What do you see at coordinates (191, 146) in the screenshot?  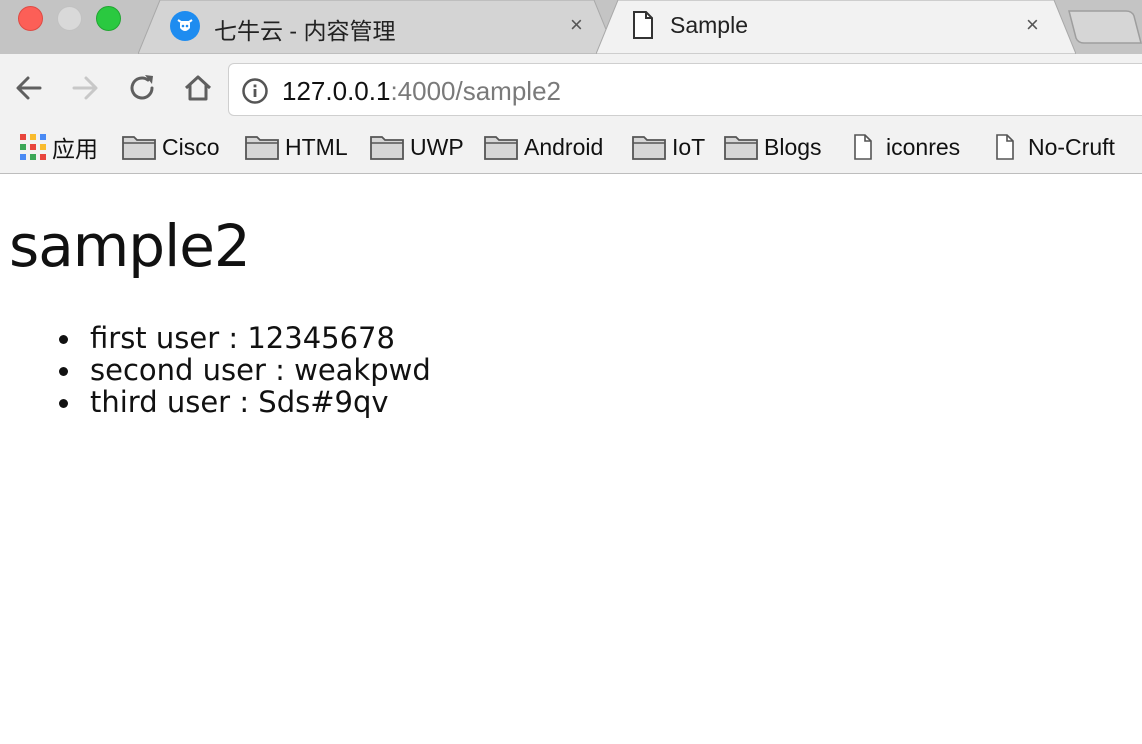 I see `bookmark-label: Cisco` at bounding box center [191, 146].